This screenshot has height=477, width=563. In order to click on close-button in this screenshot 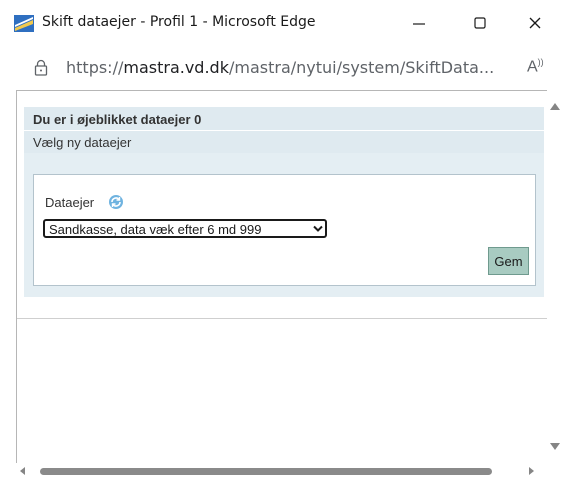, I will do `click(535, 23)`.